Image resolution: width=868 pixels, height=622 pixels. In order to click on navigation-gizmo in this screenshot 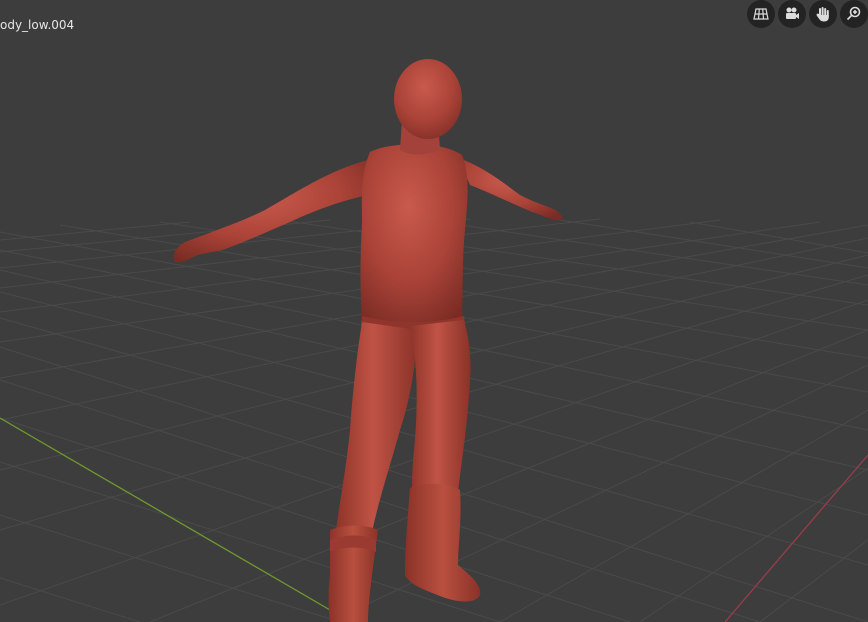, I will do `click(807, 14)`.